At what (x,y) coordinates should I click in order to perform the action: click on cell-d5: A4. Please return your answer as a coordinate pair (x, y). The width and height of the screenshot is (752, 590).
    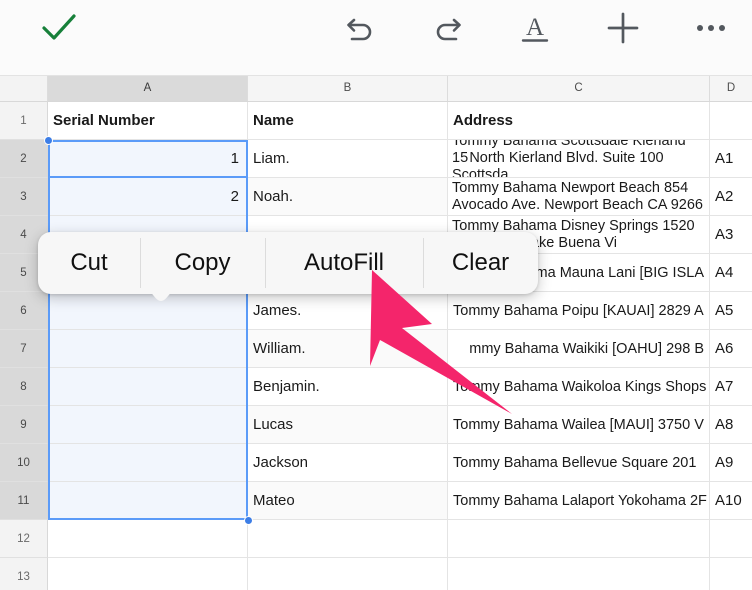
    Looking at the image, I should click on (731, 273).